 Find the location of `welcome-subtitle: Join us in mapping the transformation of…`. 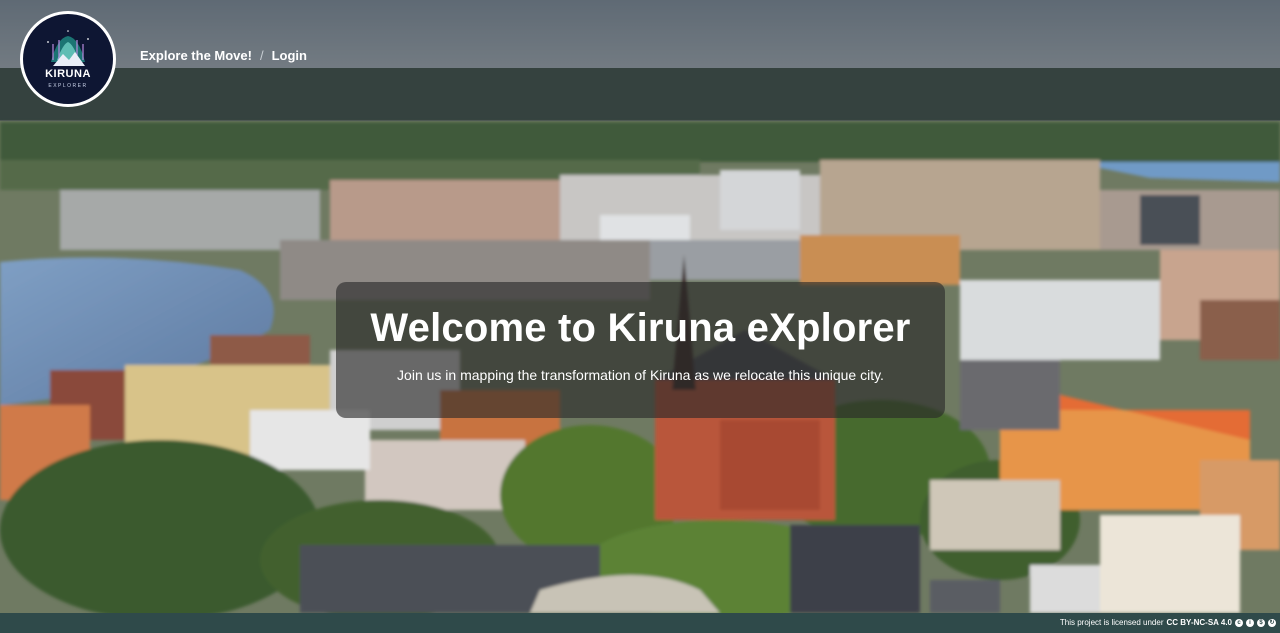

welcome-subtitle: Join us in mapping the transformation of… is located at coordinates (640, 375).